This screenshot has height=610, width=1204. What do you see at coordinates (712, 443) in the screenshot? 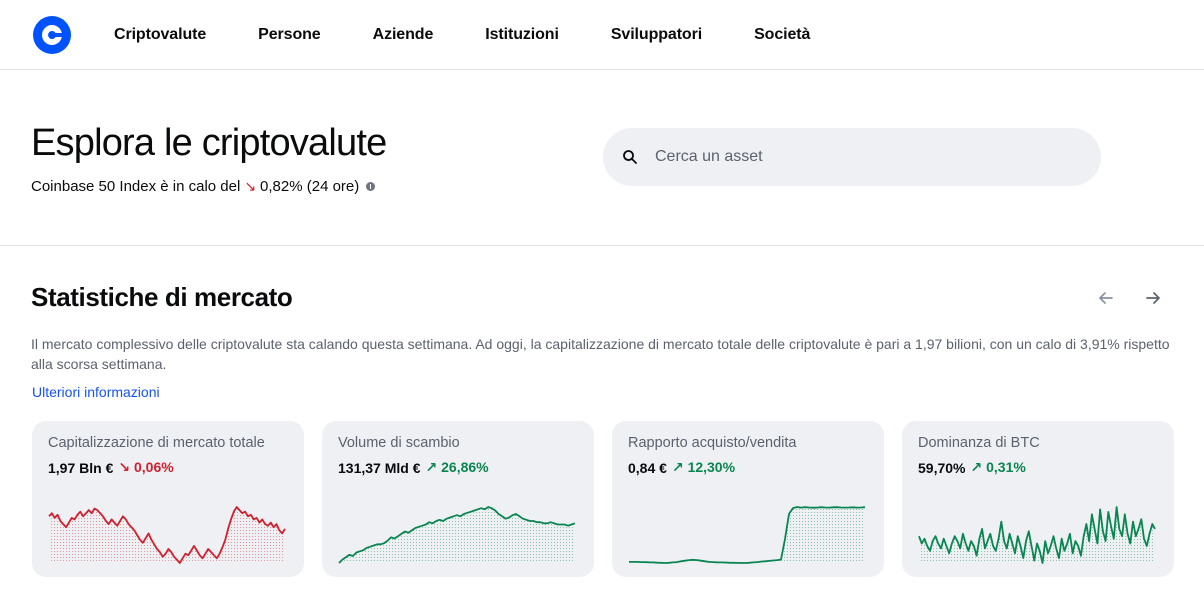
I see `card-title: Rapporto acquisto/vendita` at bounding box center [712, 443].